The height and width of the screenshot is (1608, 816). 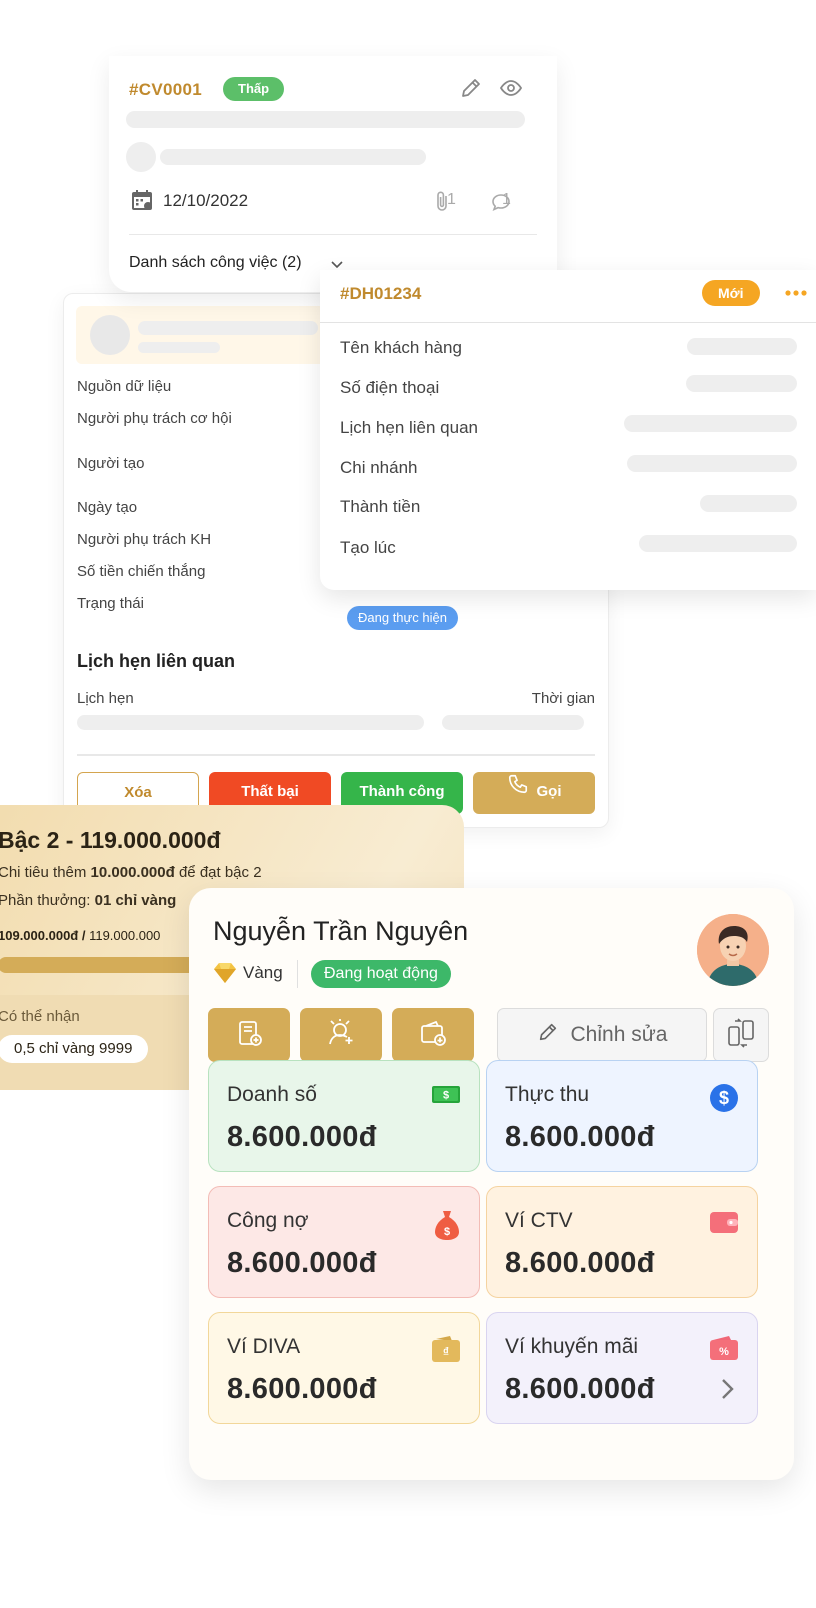 What do you see at coordinates (390, 387) in the screenshot?
I see `field-label: Số điện thoại` at bounding box center [390, 387].